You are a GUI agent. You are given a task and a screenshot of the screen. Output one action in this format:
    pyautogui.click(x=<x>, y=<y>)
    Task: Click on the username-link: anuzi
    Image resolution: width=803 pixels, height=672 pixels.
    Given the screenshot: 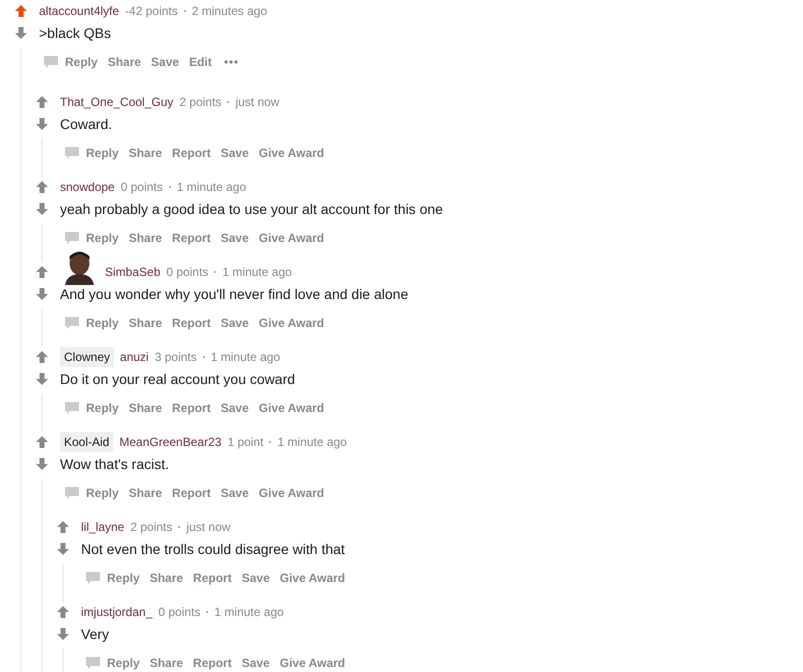 What is the action you would take?
    pyautogui.click(x=134, y=357)
    